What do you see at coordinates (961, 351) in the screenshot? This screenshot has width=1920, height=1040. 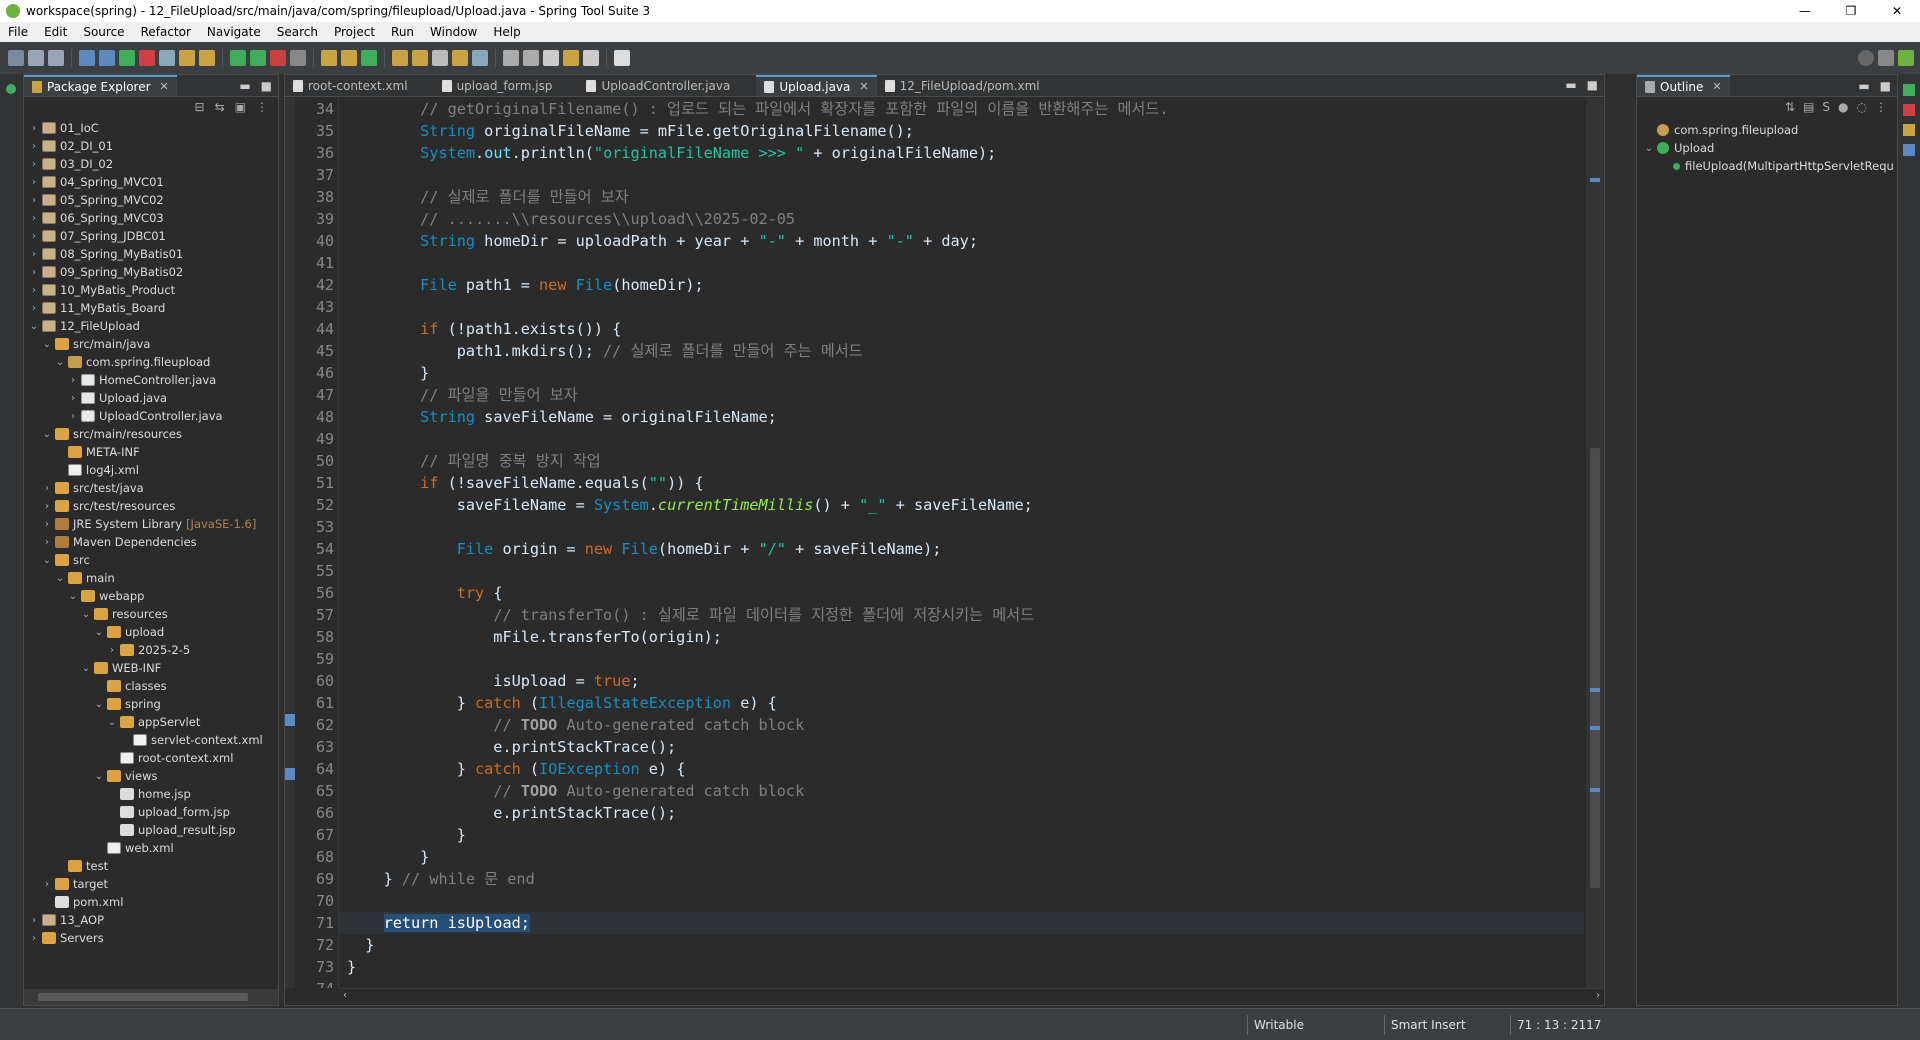 I see `code-line: path1.mkdirs(); // 실제로 폴더를 만들어 주는 메서드` at bounding box center [961, 351].